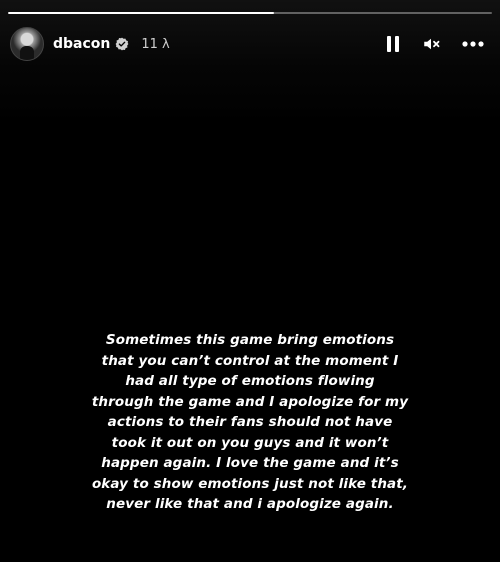 The width and height of the screenshot is (500, 562). I want to click on caption-line: happen again. I love the game and it’s, so click(250, 463).